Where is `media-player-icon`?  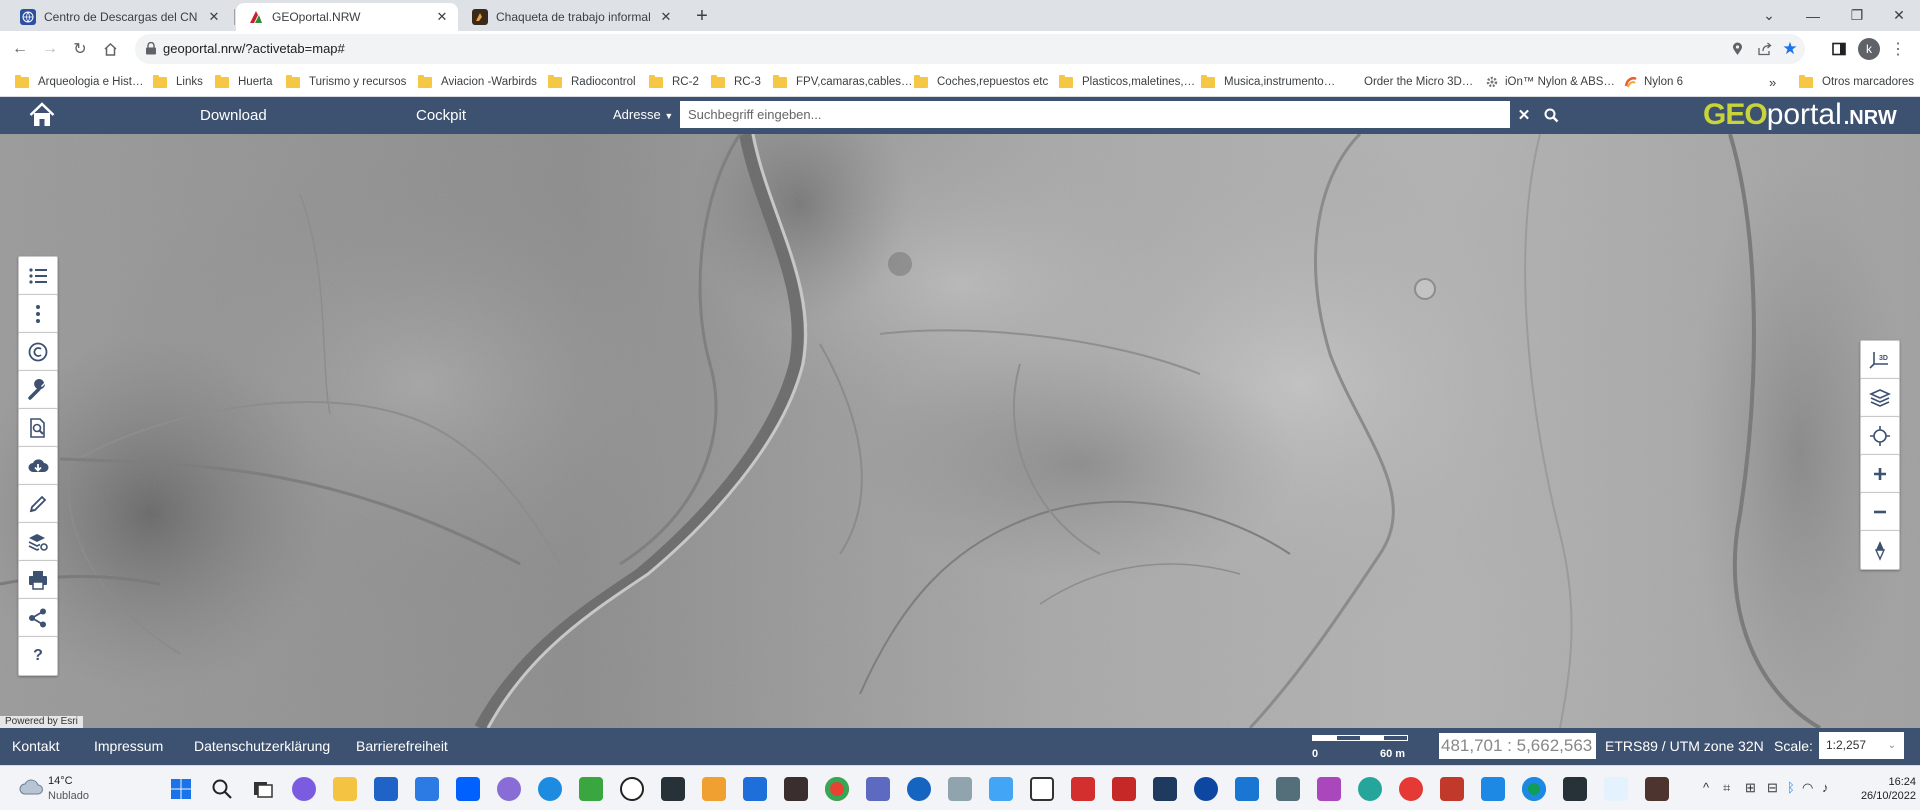 media-player-icon is located at coordinates (714, 789).